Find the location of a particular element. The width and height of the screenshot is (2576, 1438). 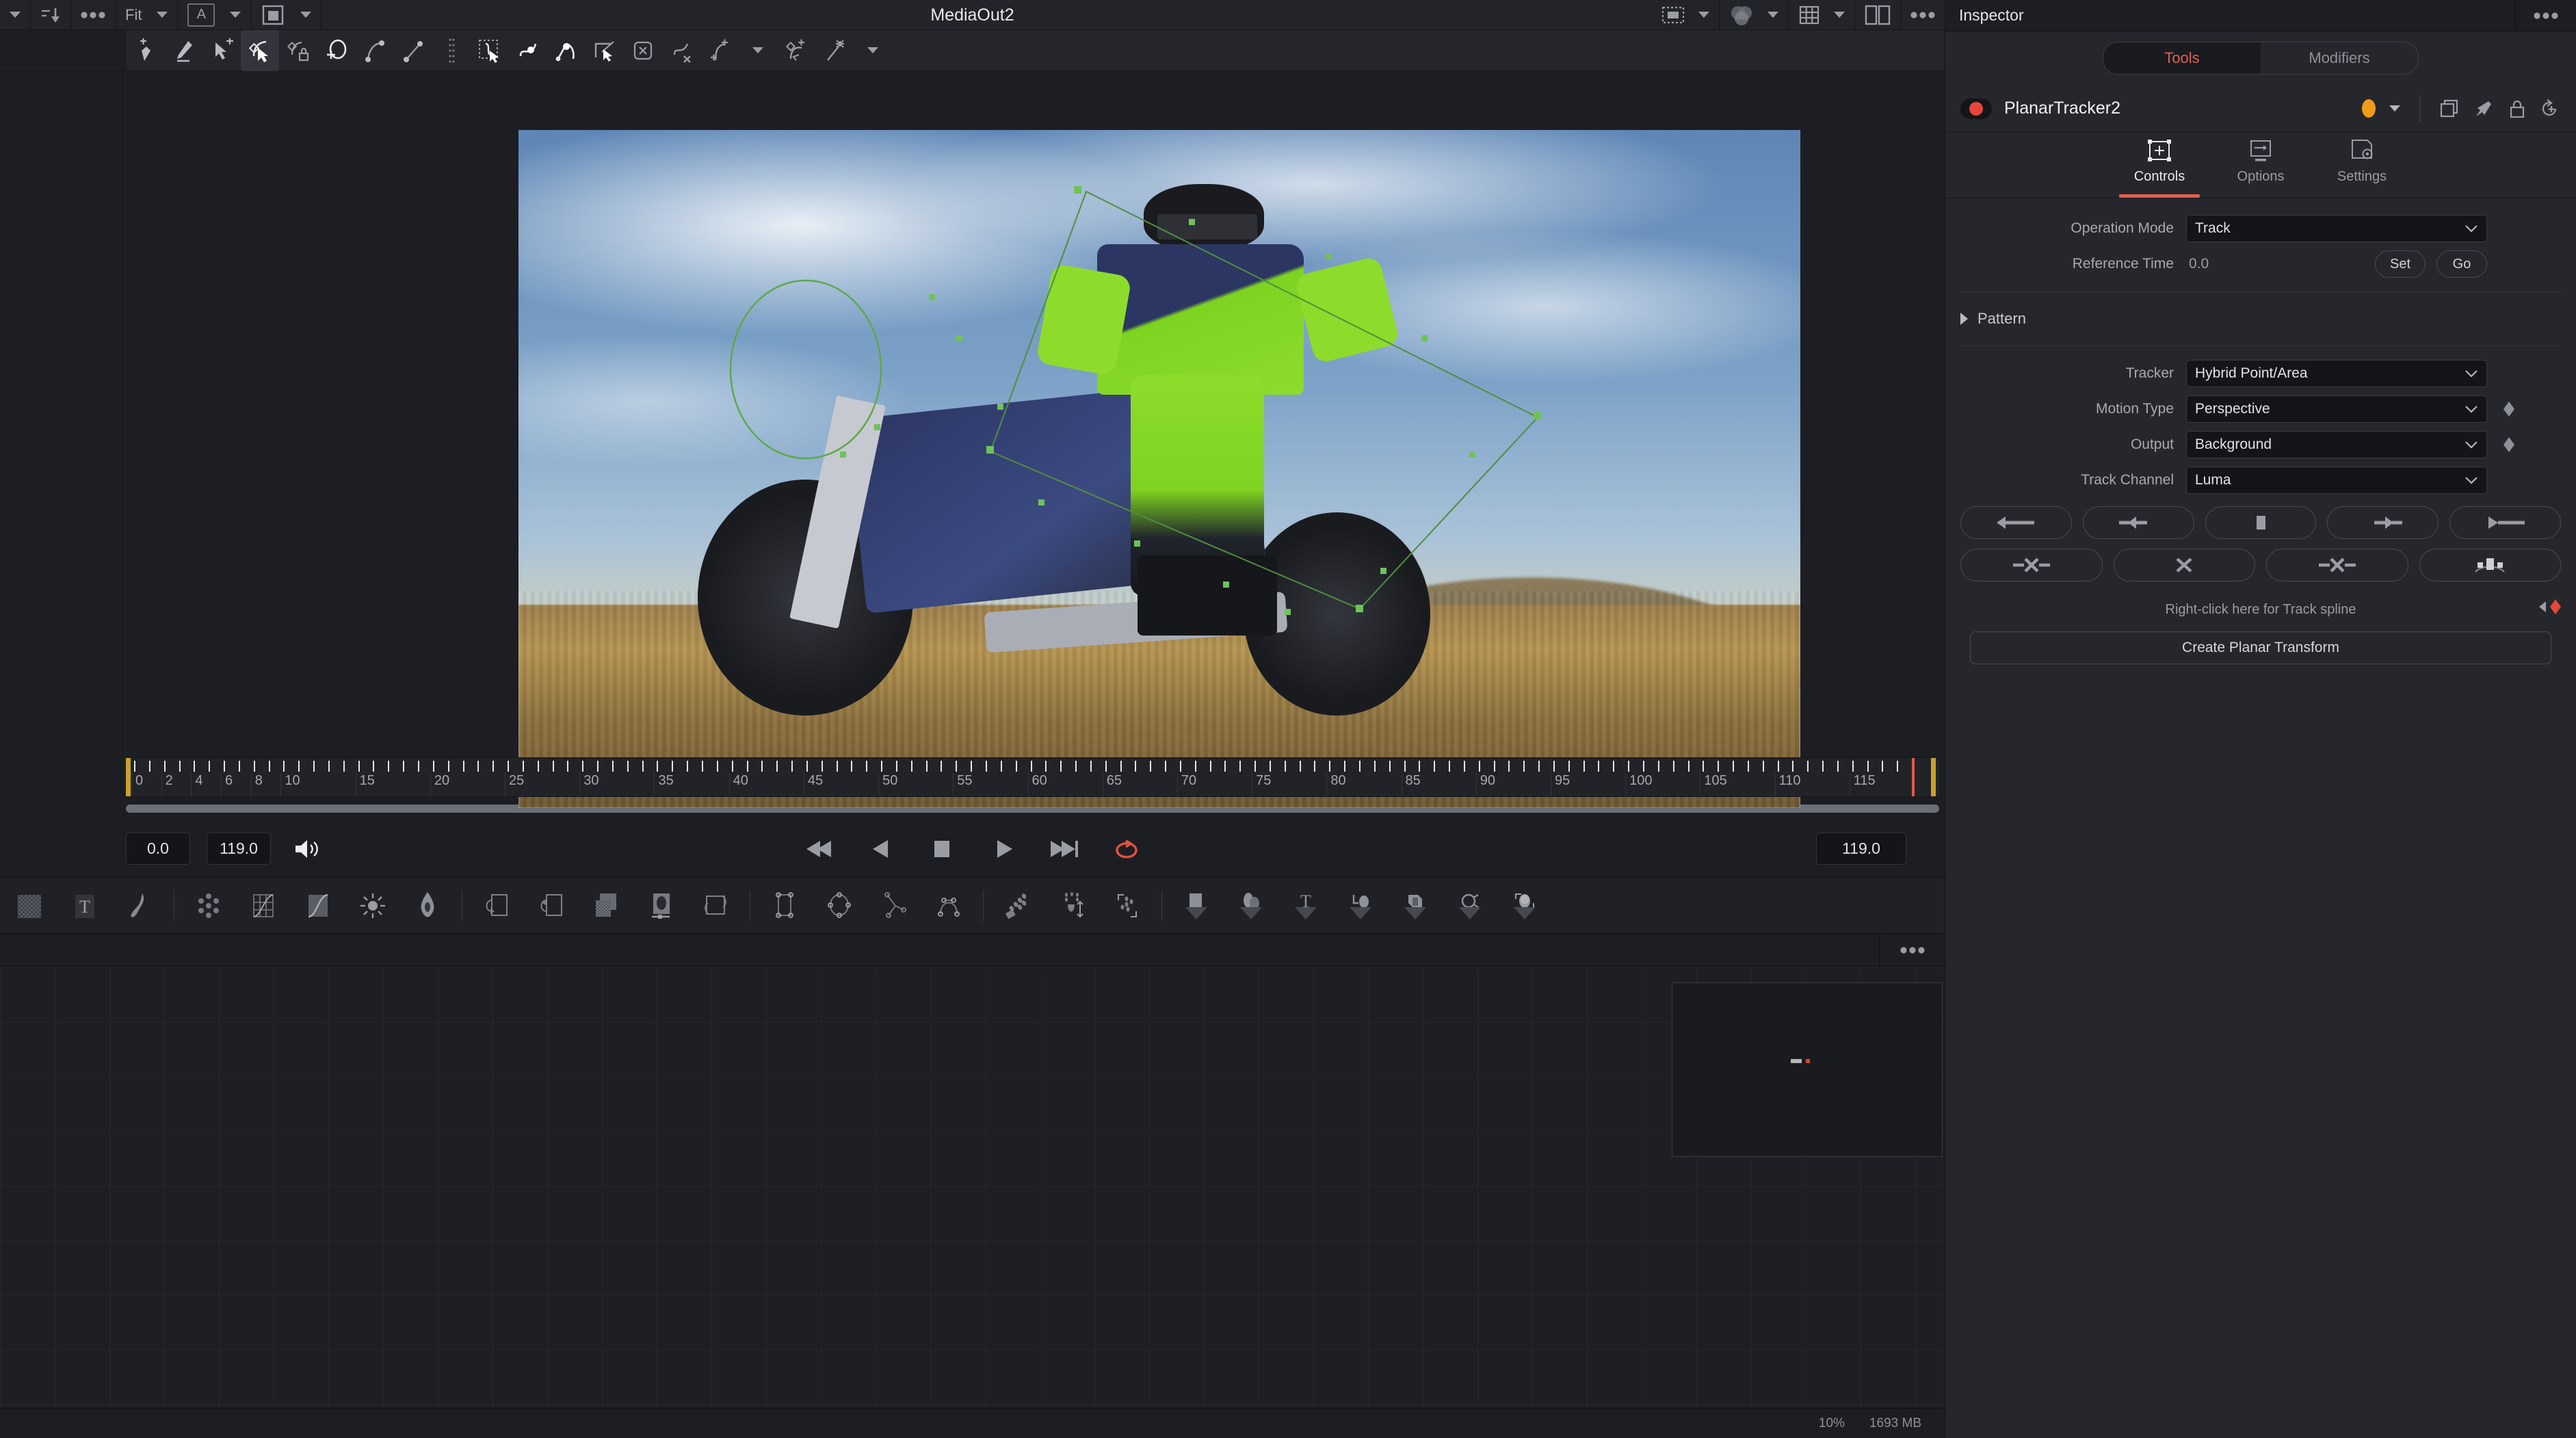

merge-tool-icon is located at coordinates (496, 906).